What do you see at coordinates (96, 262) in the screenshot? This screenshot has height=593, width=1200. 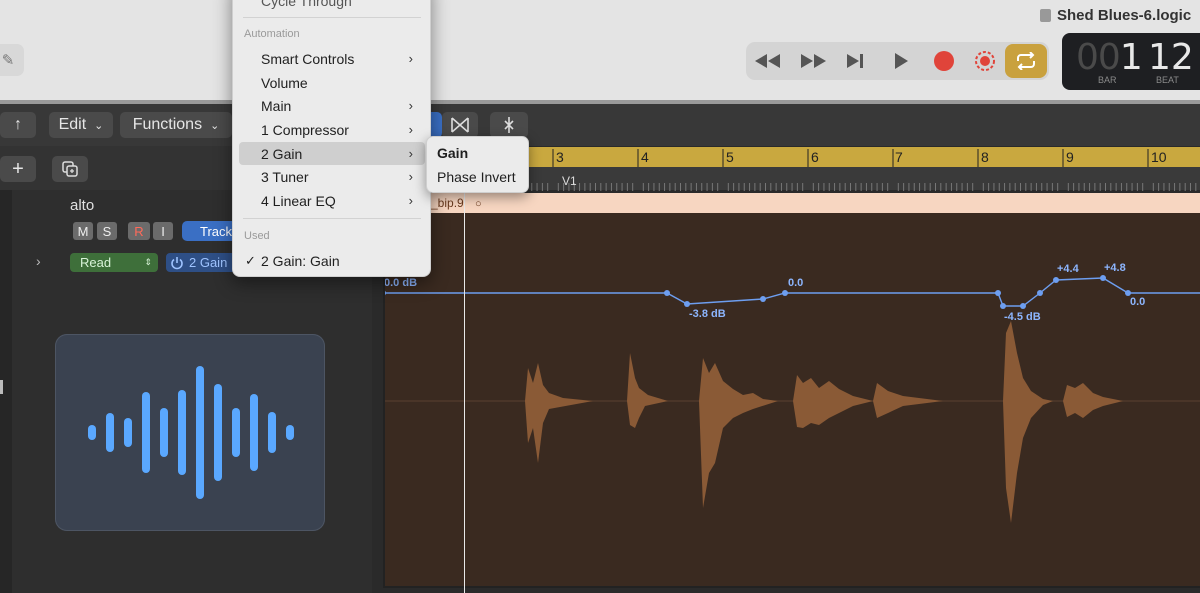 I see `automation-mode-label: Read` at bounding box center [96, 262].